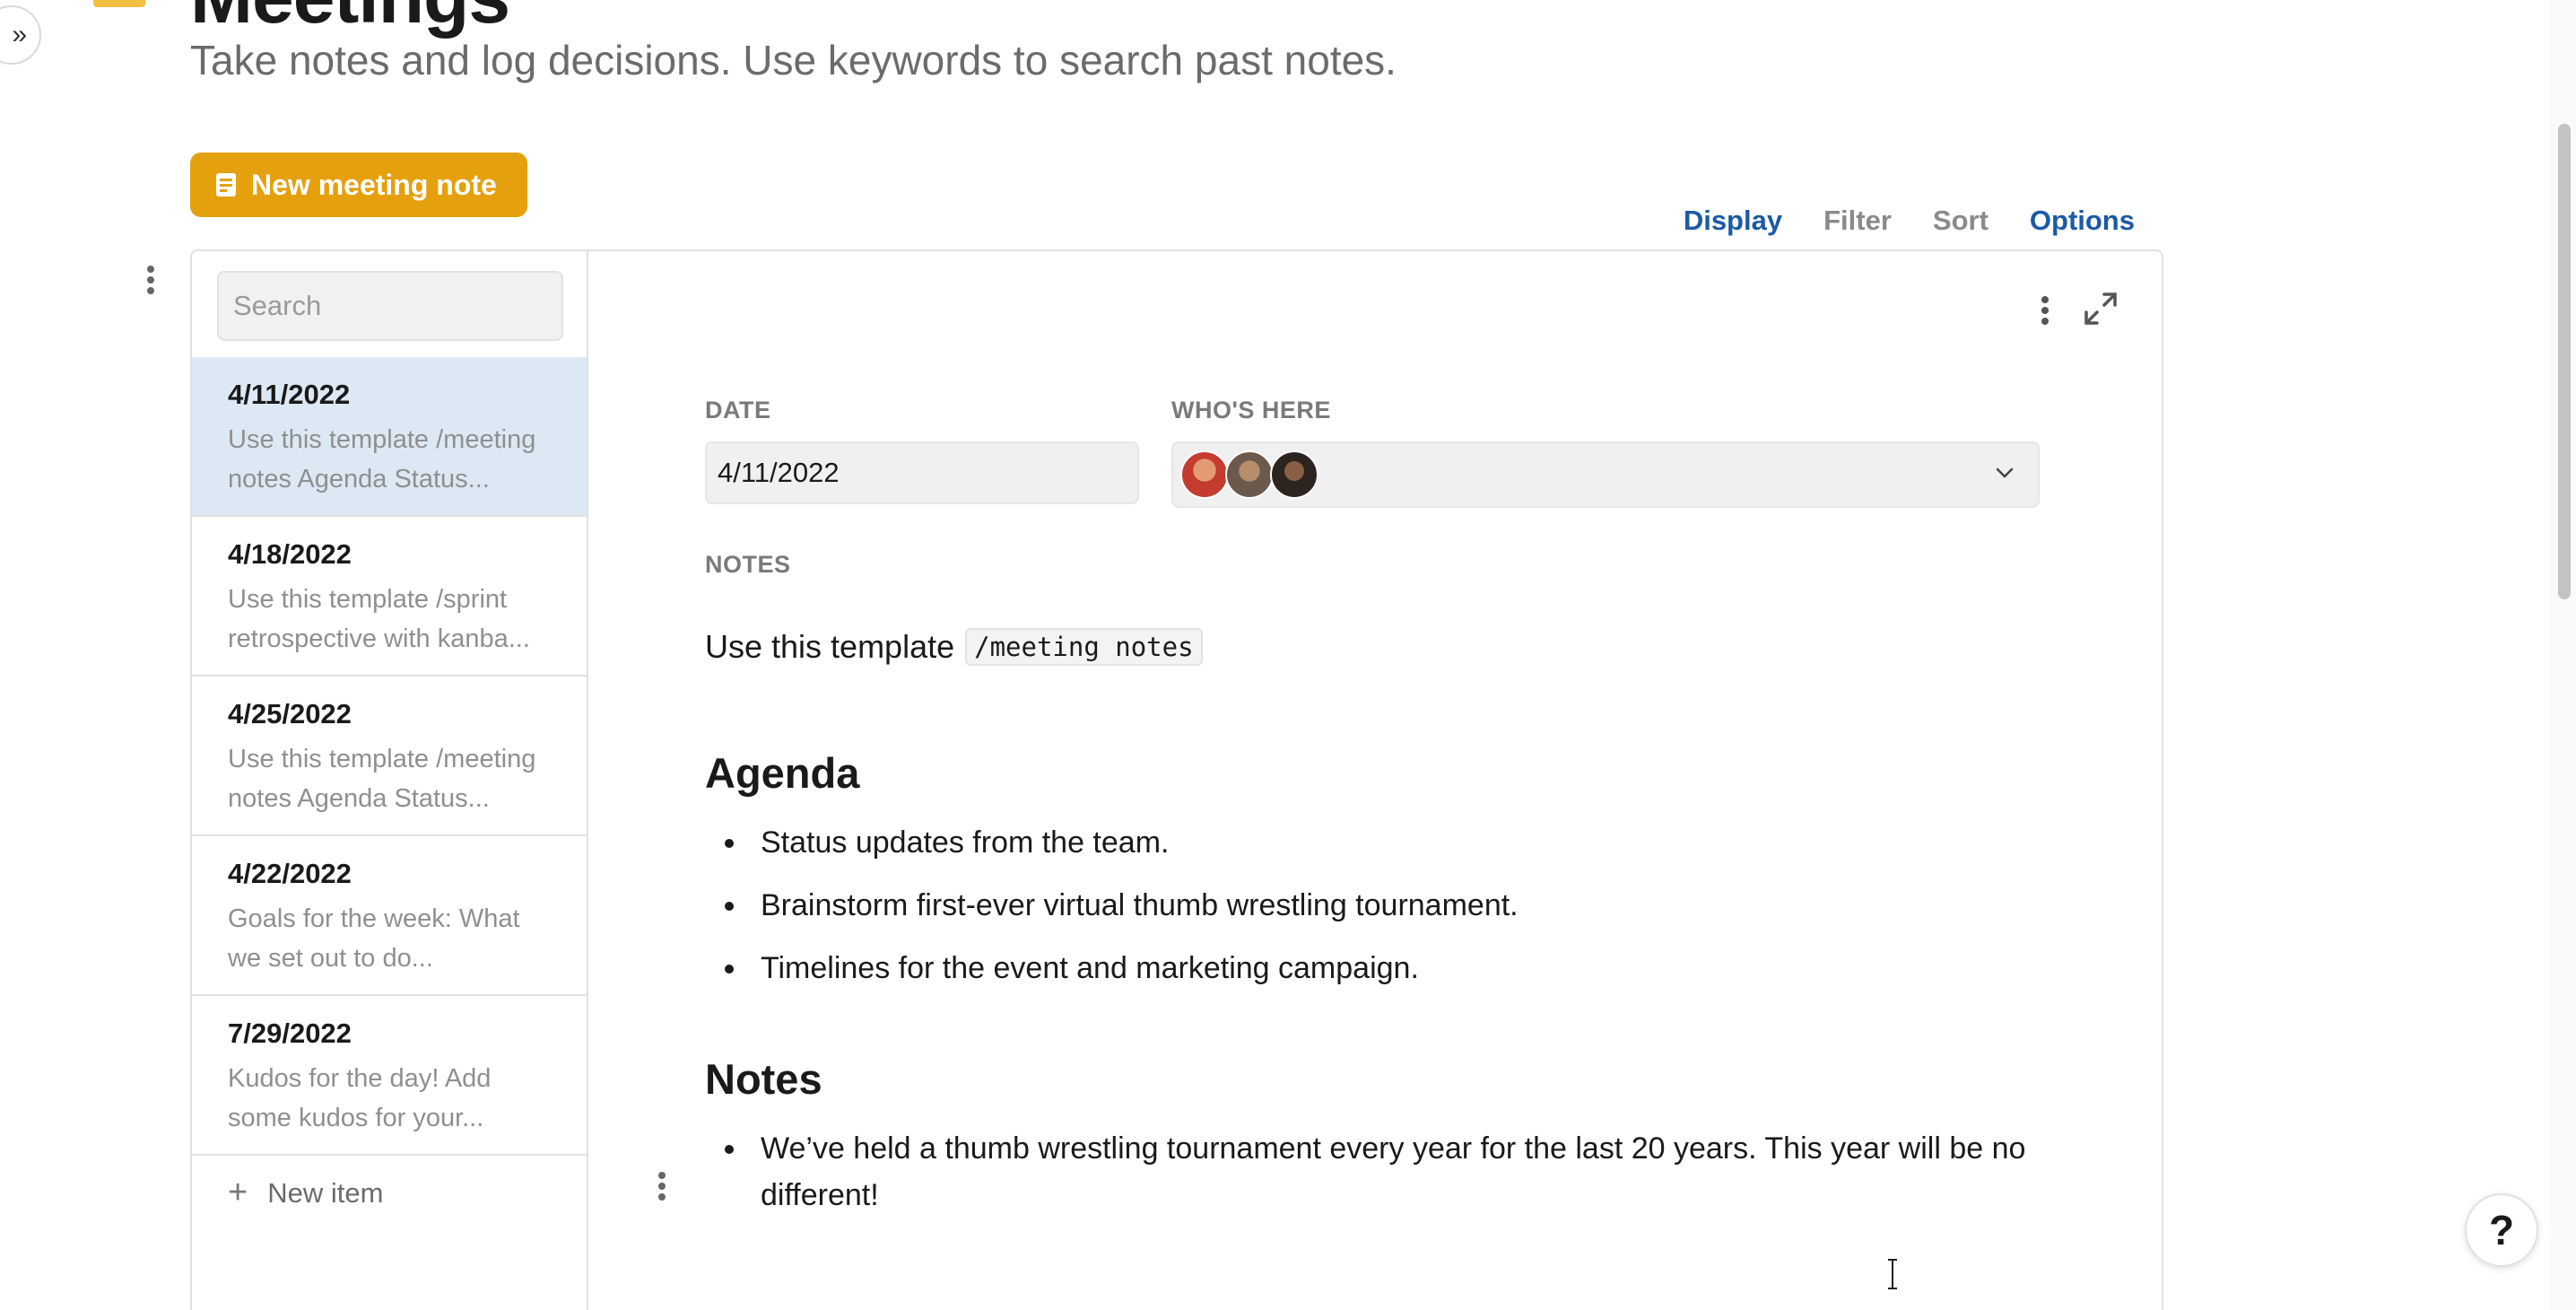 The width and height of the screenshot is (2576, 1310). I want to click on display-button: Display, so click(1733, 221).